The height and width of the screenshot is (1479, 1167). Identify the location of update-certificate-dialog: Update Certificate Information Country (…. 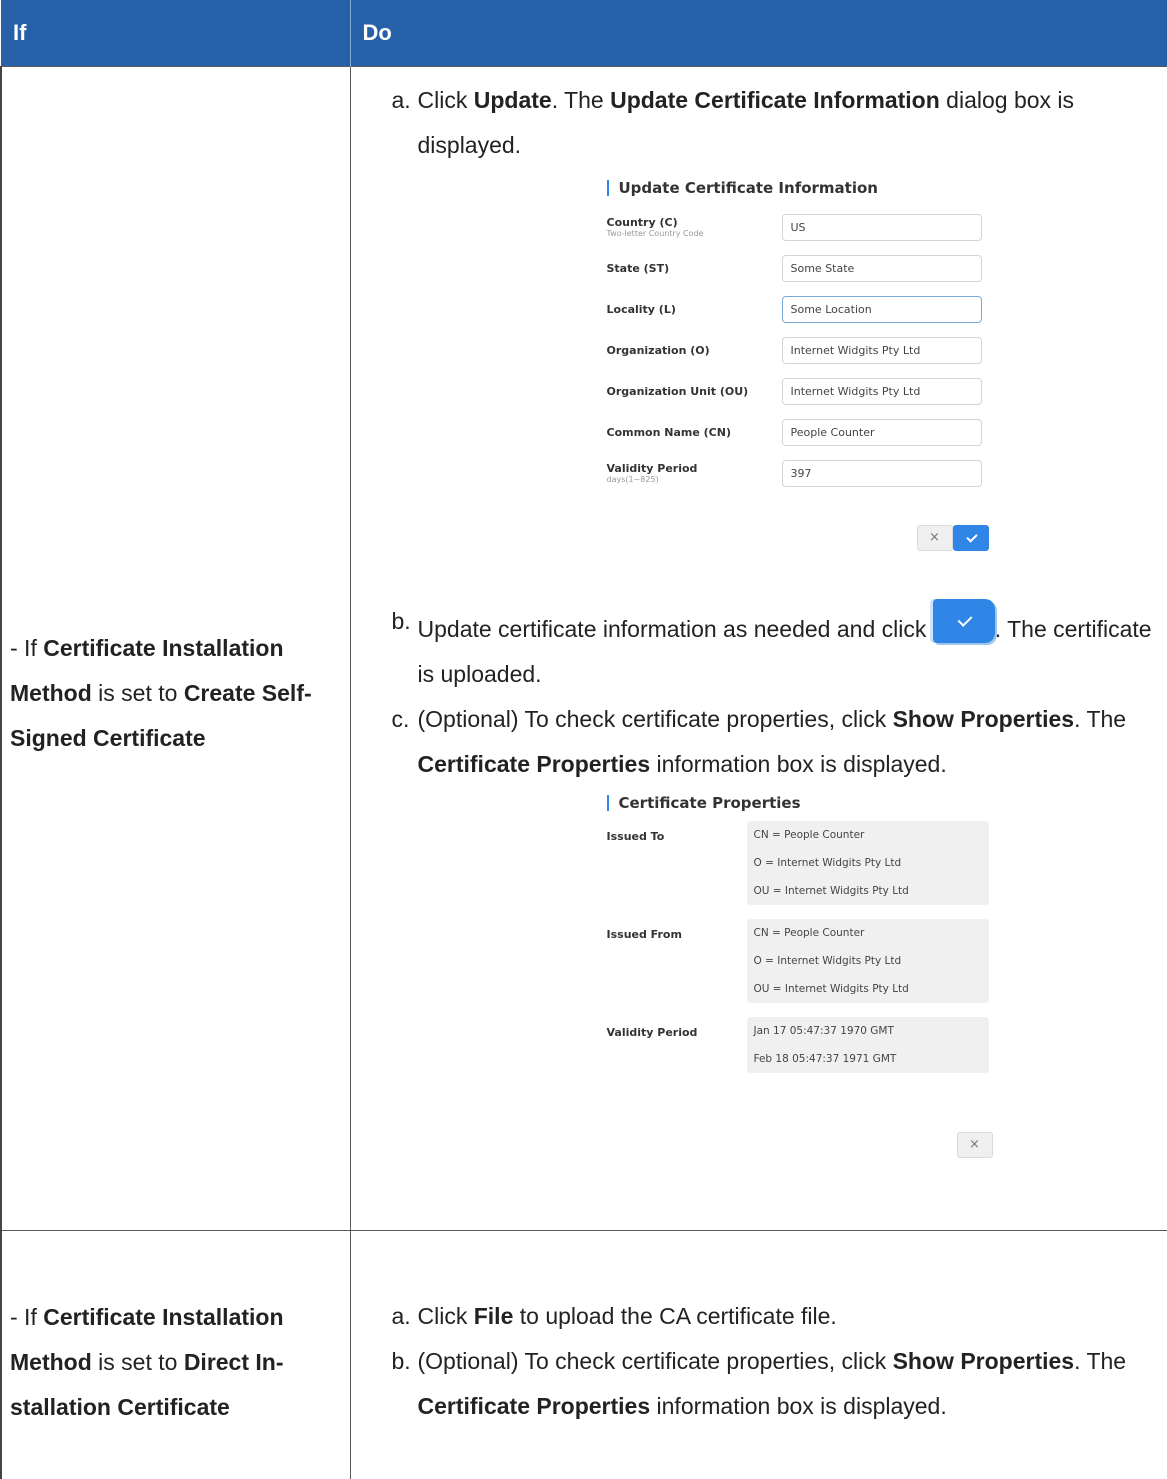
(802, 368).